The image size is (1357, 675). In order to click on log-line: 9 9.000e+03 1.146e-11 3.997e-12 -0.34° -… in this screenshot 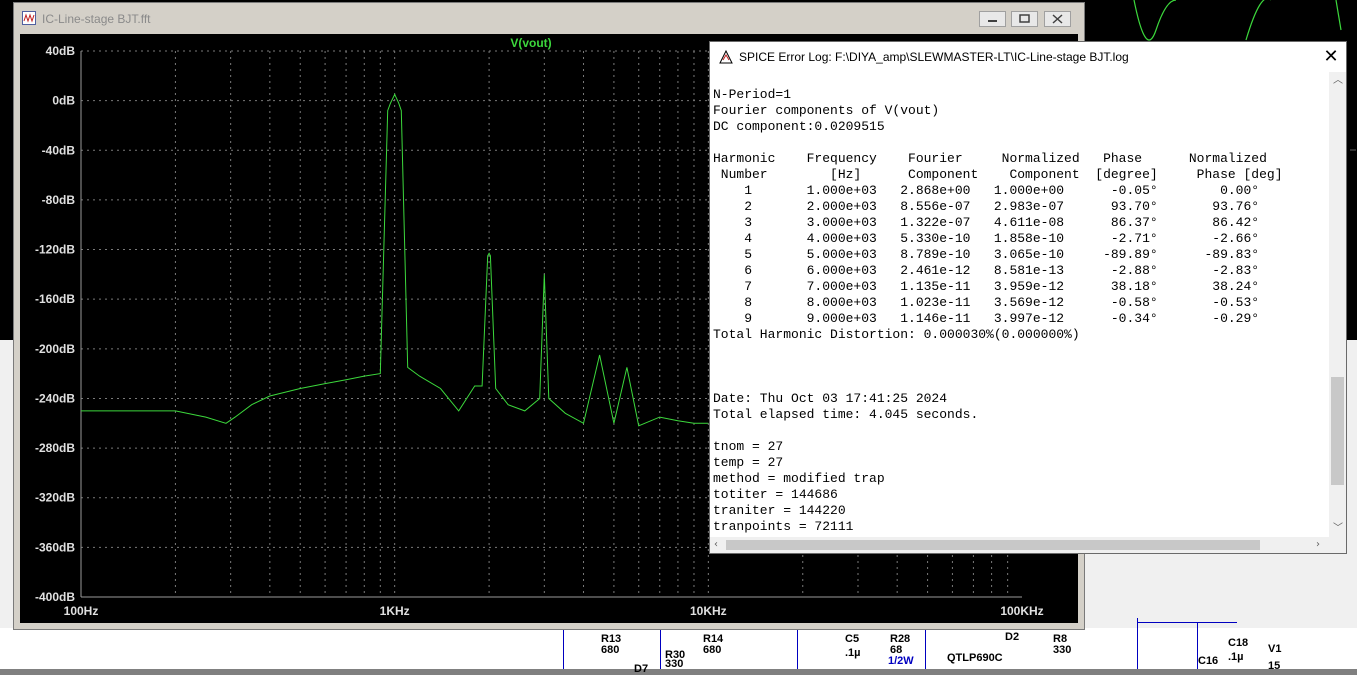, I will do `click(986, 318)`.